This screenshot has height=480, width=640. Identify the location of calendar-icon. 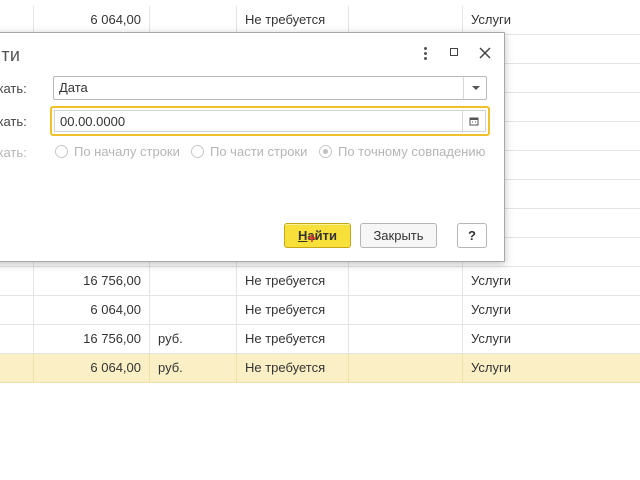
(473, 122).